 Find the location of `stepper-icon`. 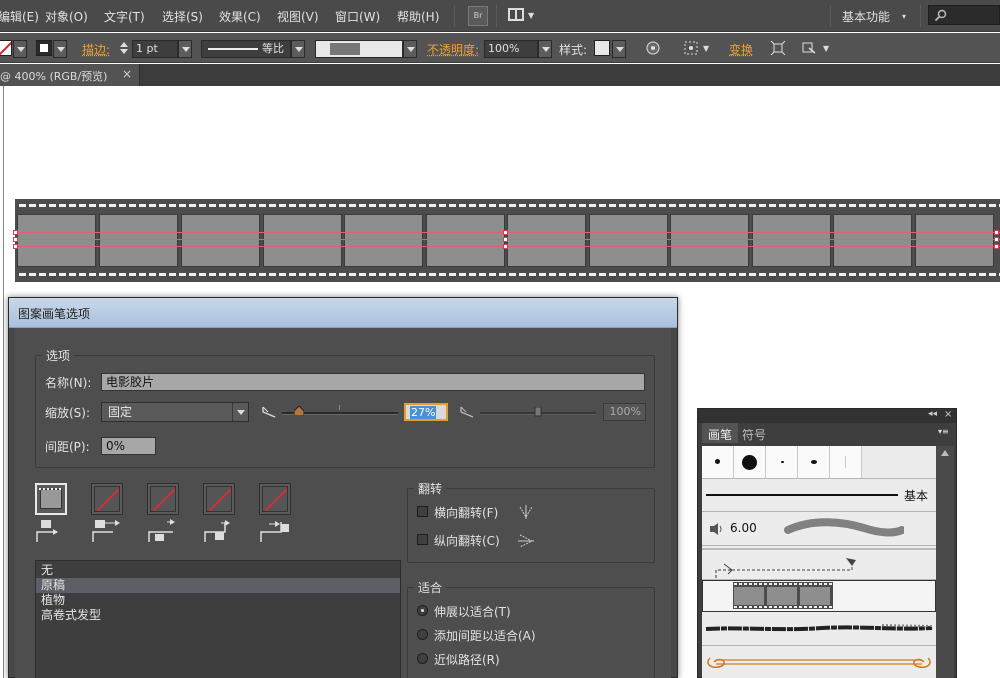

stepper-icon is located at coordinates (124, 48).